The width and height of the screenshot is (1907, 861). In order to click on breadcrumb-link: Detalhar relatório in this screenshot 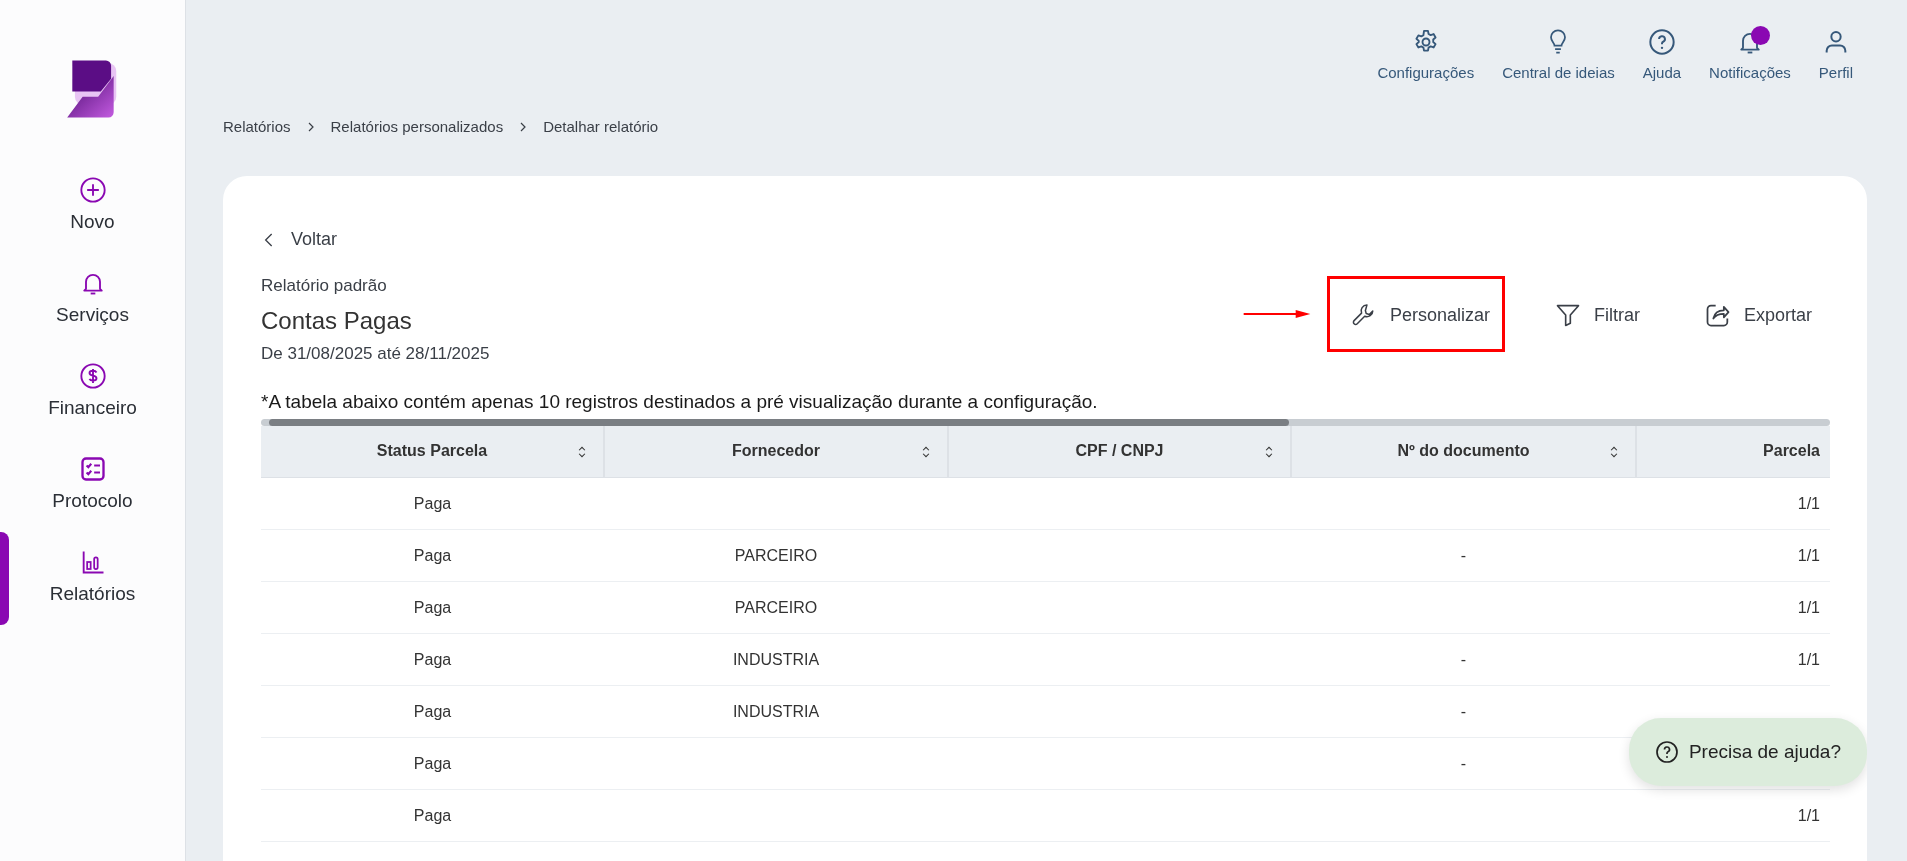, I will do `click(601, 127)`.